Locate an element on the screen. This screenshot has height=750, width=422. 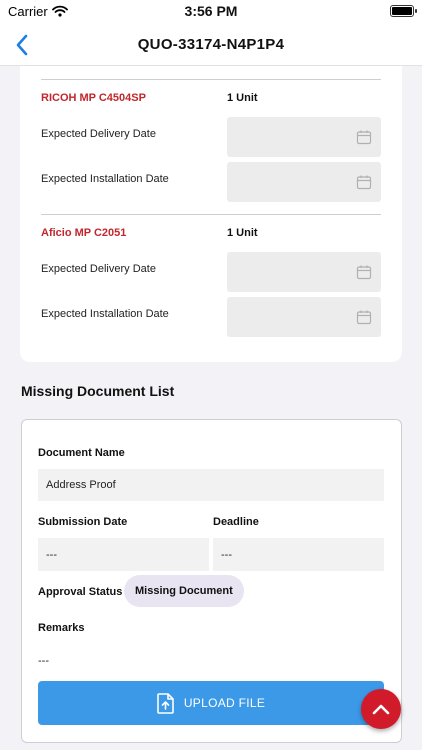
product-name: RICOH MP C4504SP is located at coordinates (93, 98).